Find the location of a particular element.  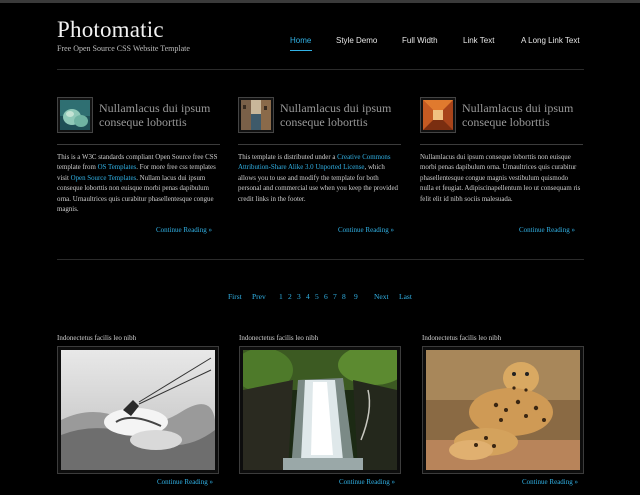

top-bar is located at coordinates (320, 1).